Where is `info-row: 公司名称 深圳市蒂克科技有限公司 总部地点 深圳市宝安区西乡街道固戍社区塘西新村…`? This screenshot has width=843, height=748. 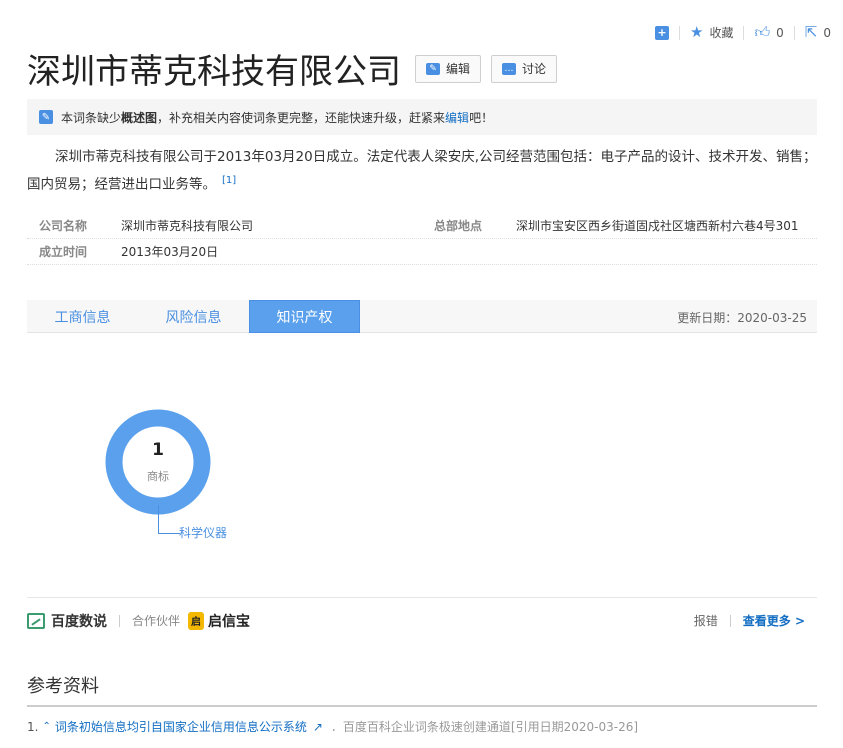 info-row: 公司名称 深圳市蒂克科技有限公司 总部地点 深圳市宝安区西乡街道固戍社区塘西新村… is located at coordinates (422, 226).